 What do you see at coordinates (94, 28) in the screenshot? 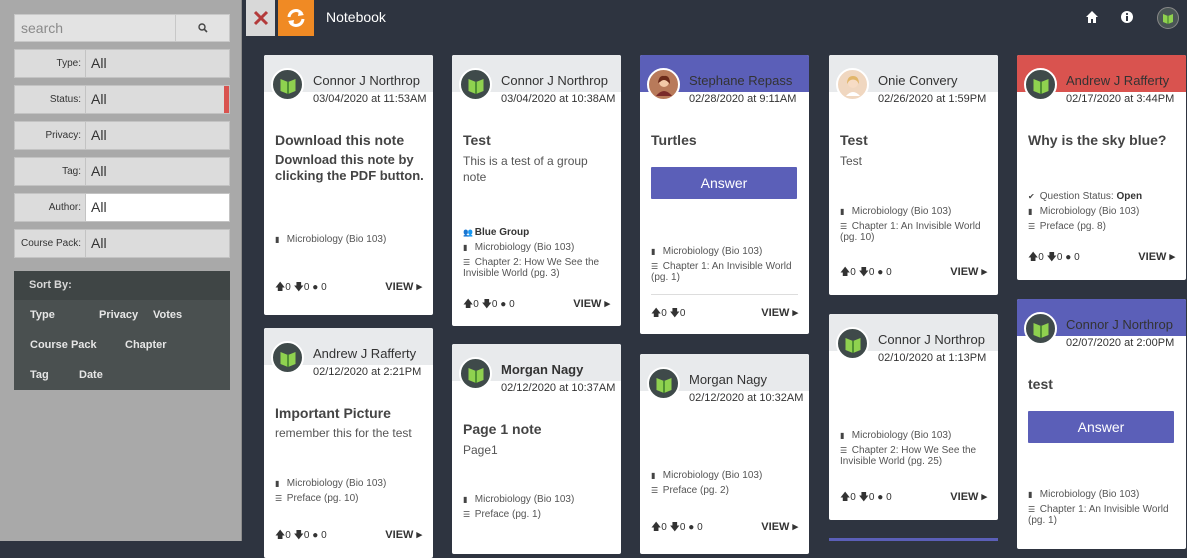
I see `search-input: search` at bounding box center [94, 28].